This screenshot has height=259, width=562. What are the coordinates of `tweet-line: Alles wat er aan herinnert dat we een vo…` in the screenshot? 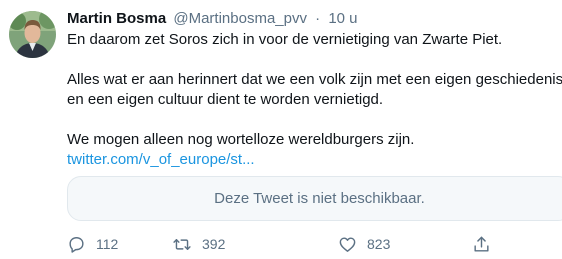 It's located at (314, 79).